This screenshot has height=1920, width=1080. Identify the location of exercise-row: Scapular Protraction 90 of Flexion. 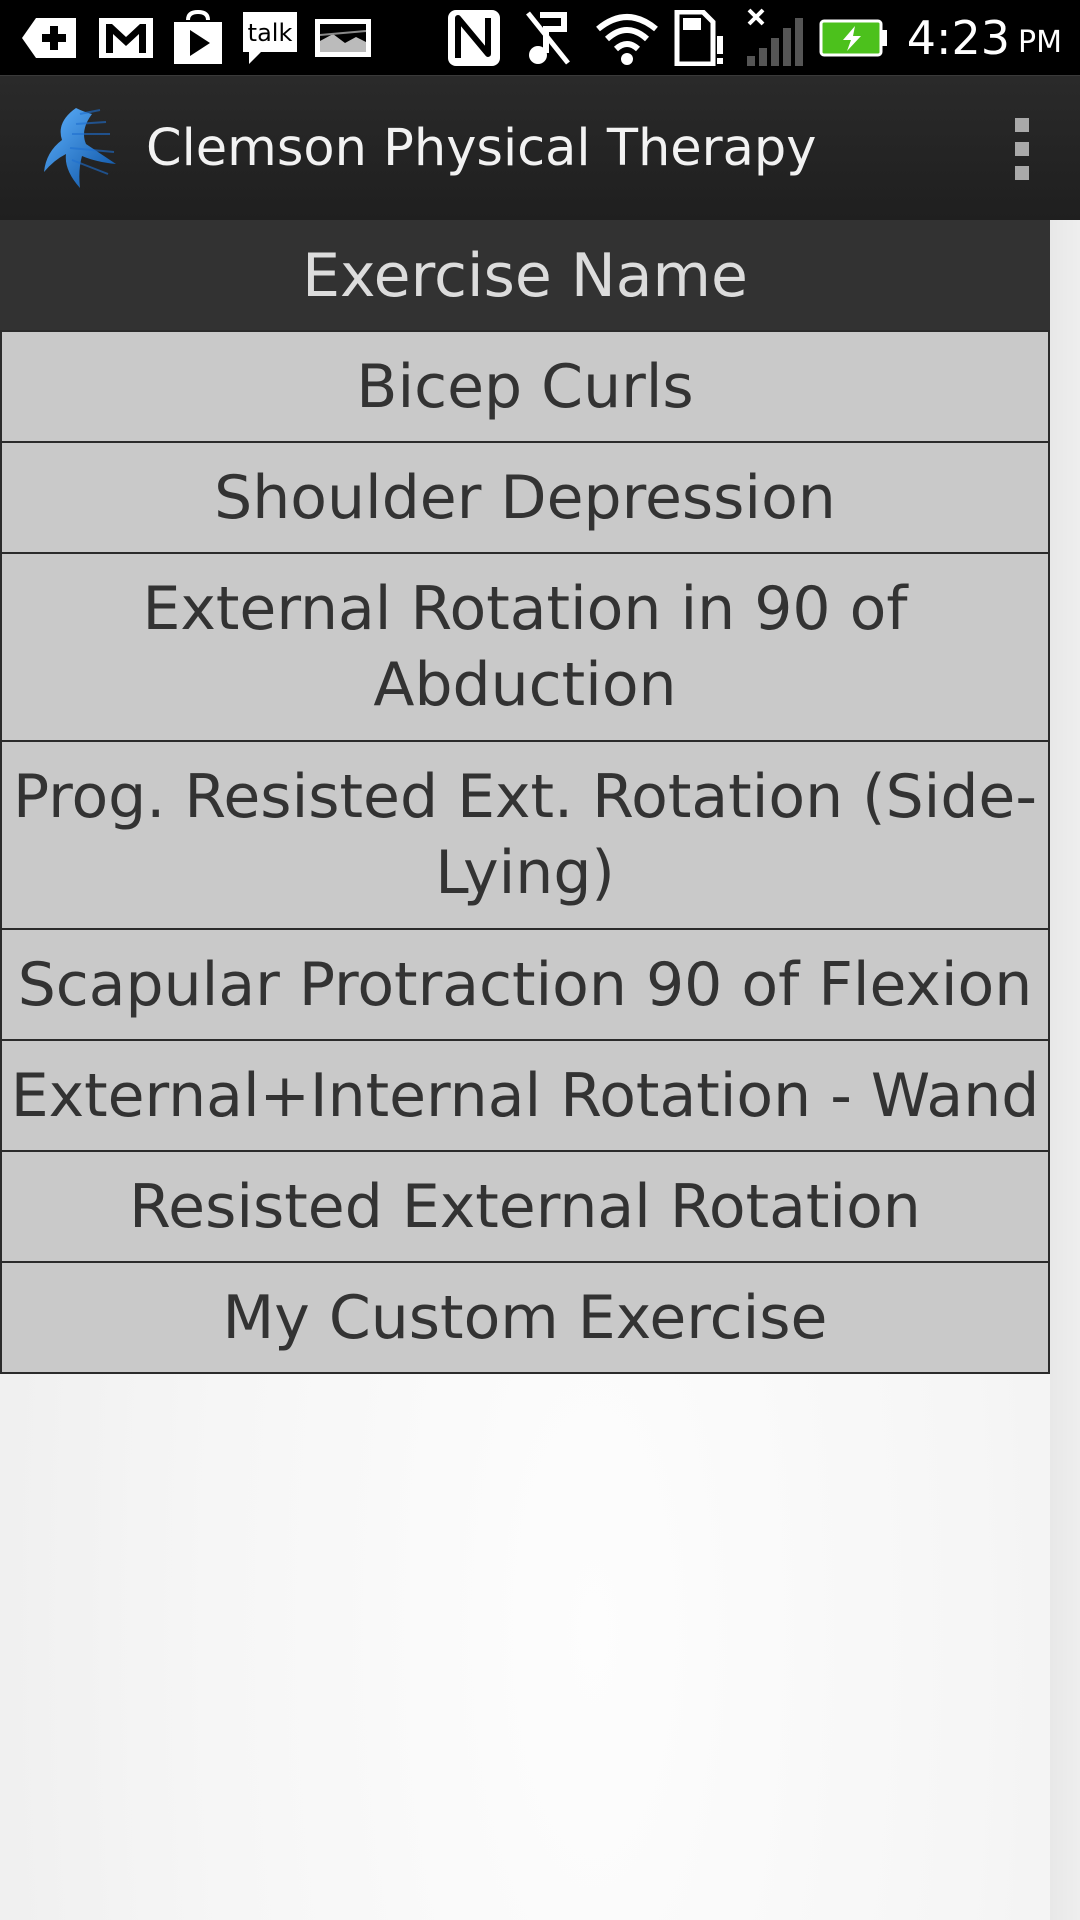
(525, 984).